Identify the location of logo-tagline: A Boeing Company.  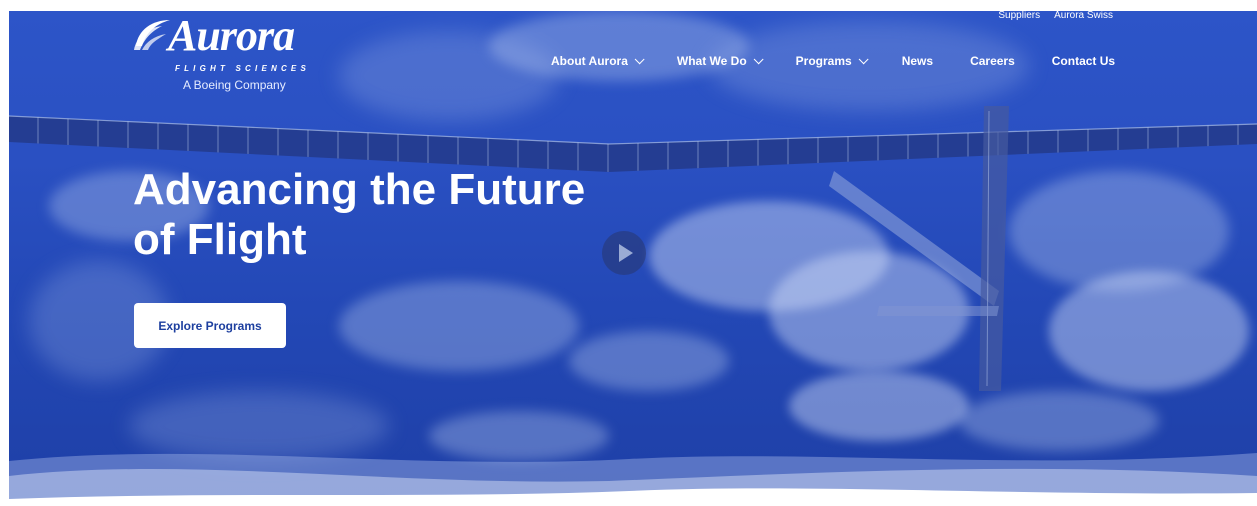
(234, 85).